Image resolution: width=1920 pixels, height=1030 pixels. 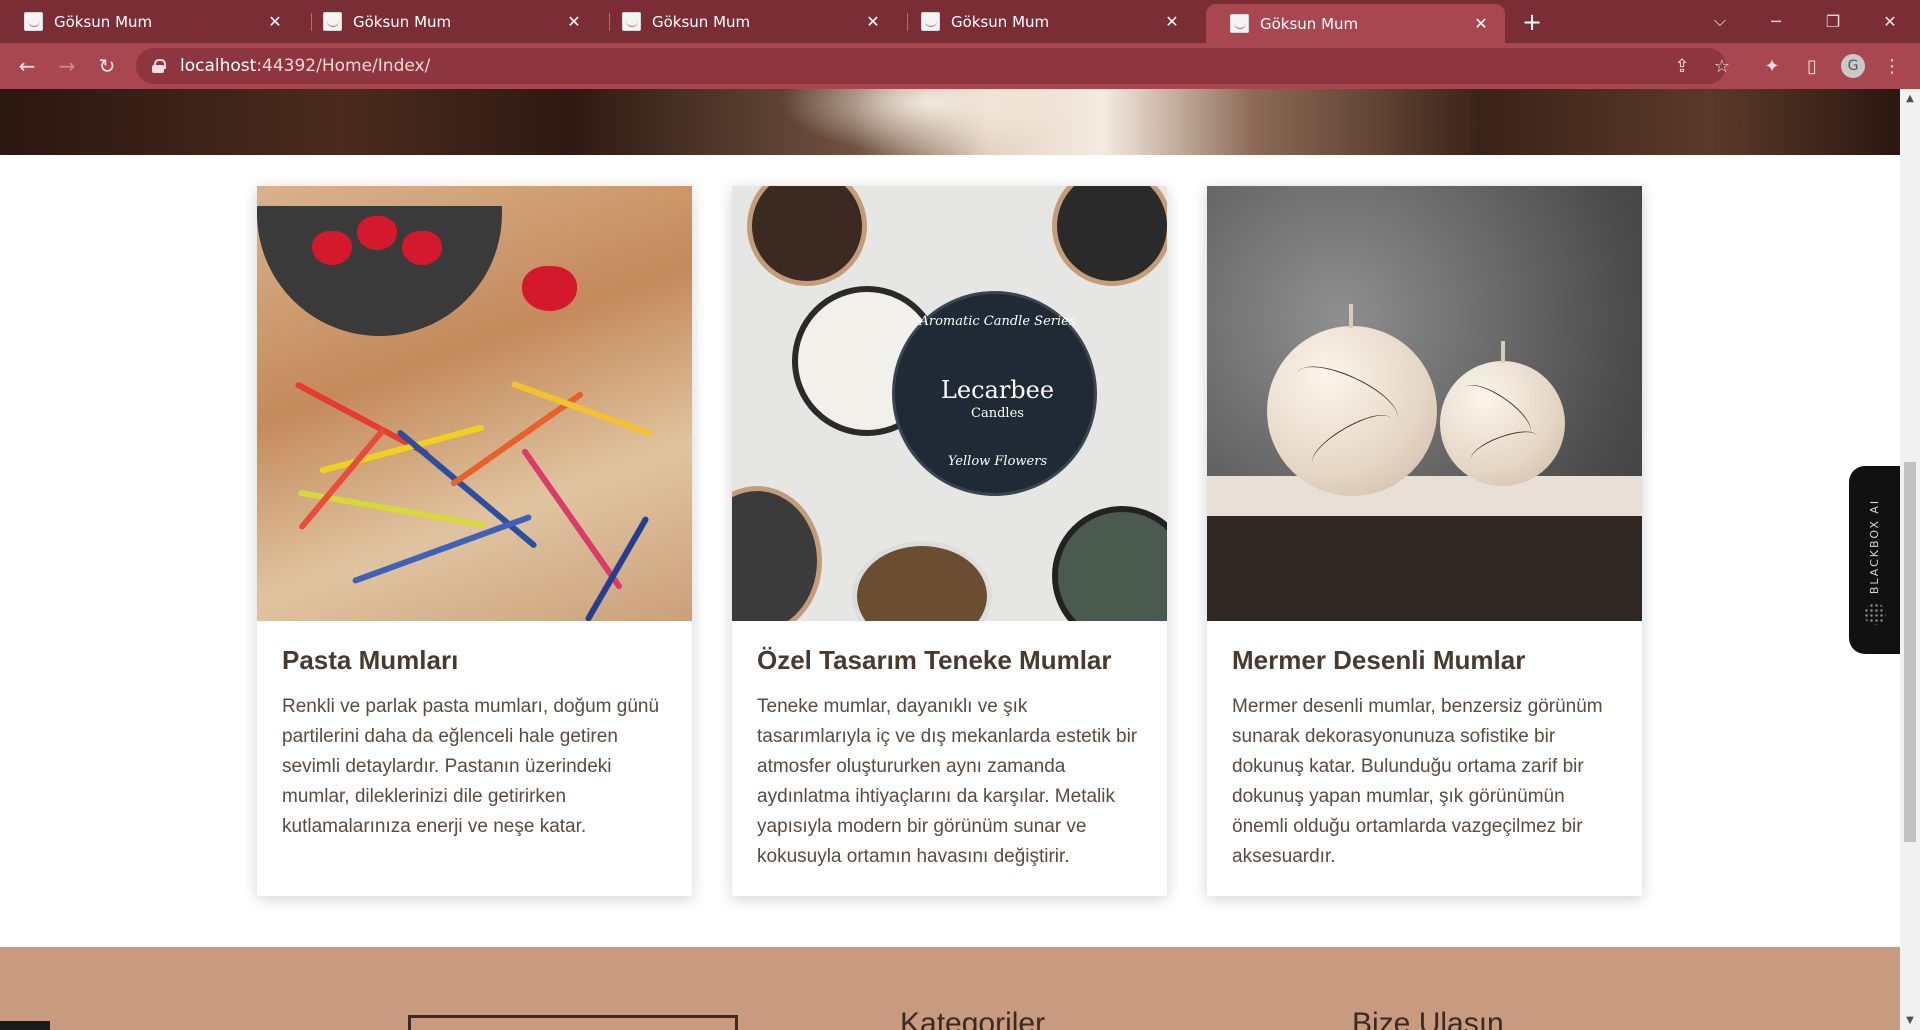 I want to click on footer-logo-box, so click(x=573, y=1022).